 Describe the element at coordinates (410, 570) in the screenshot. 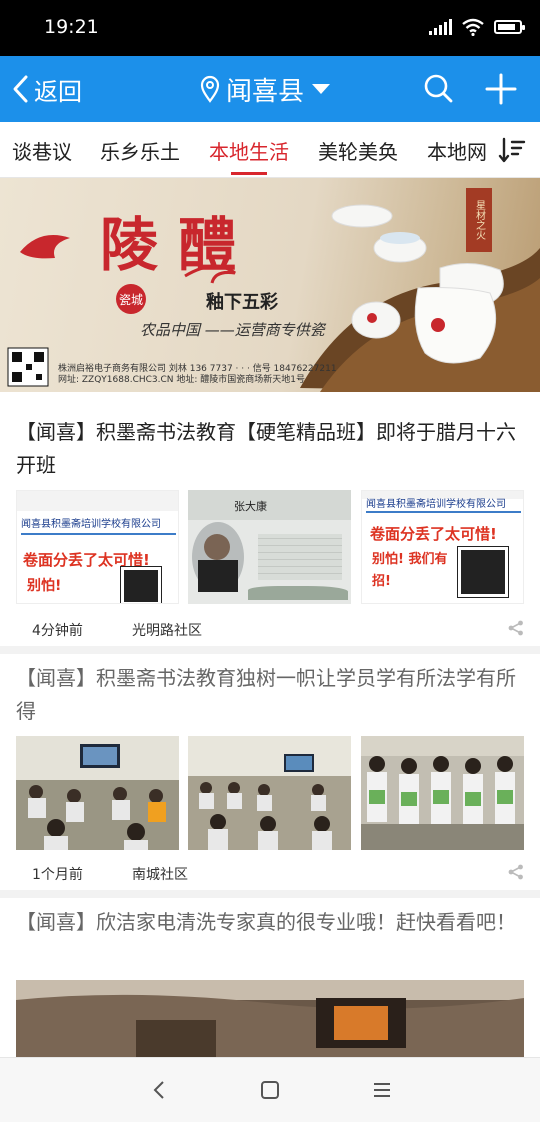

I see `thumbnail-caption: 别怕! 我们有招!` at that location.